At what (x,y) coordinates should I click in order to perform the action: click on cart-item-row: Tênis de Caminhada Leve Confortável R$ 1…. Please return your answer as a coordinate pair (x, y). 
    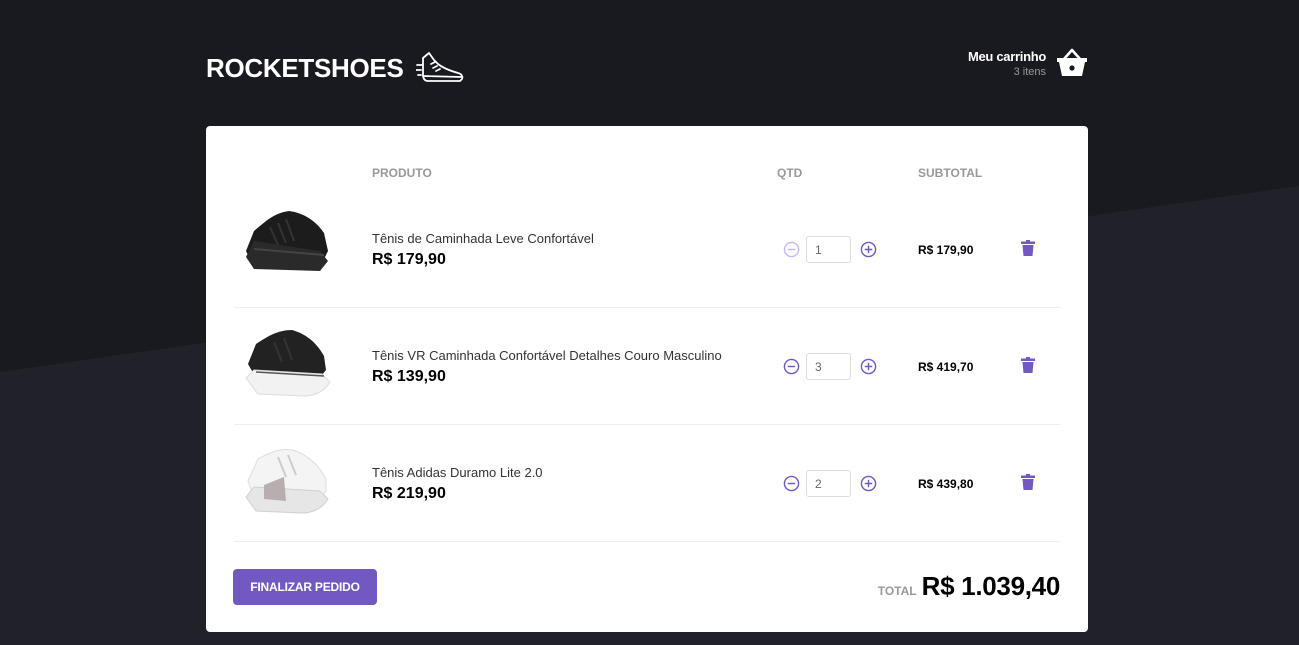
    Looking at the image, I should click on (647, 249).